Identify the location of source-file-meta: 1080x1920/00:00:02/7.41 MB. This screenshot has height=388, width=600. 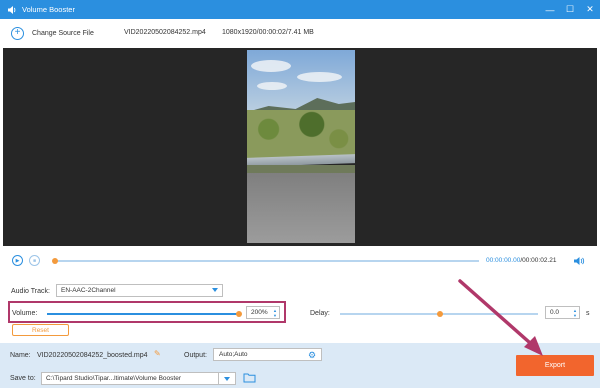
(268, 32).